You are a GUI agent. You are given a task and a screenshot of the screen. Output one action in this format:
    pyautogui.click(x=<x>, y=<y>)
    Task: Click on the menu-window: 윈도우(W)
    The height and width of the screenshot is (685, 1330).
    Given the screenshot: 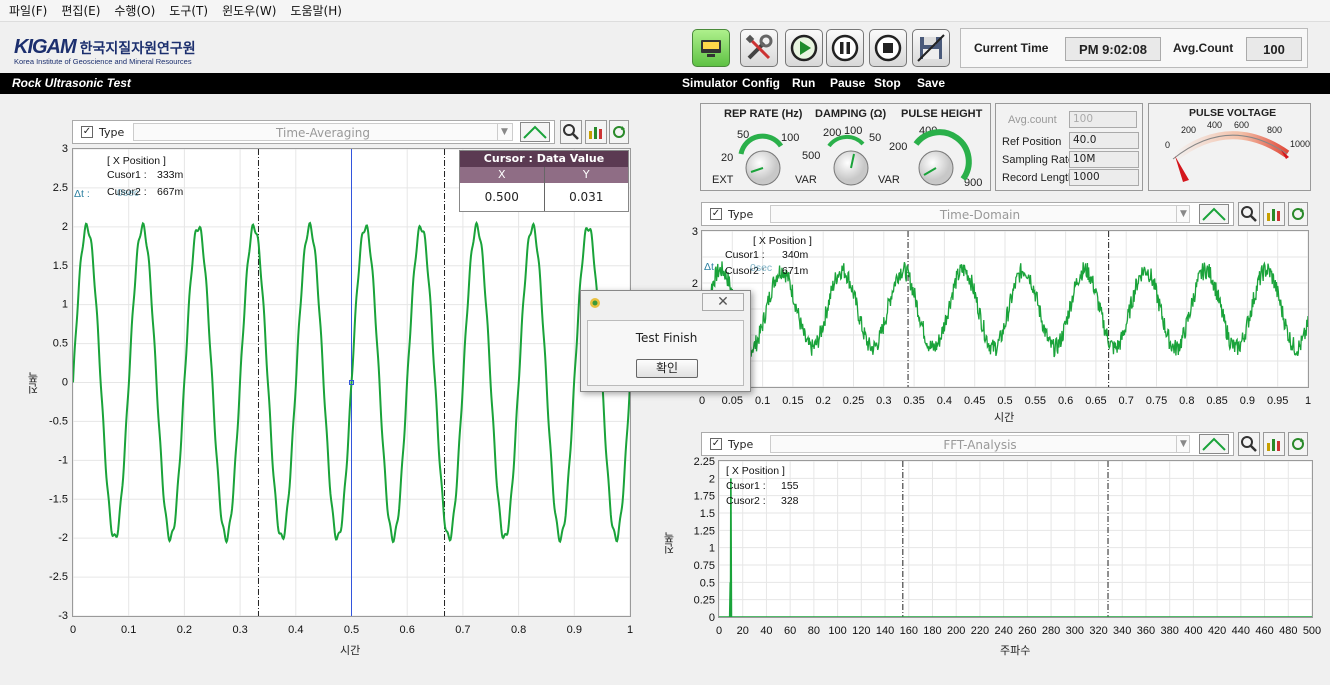 What is the action you would take?
    pyautogui.click(x=249, y=11)
    